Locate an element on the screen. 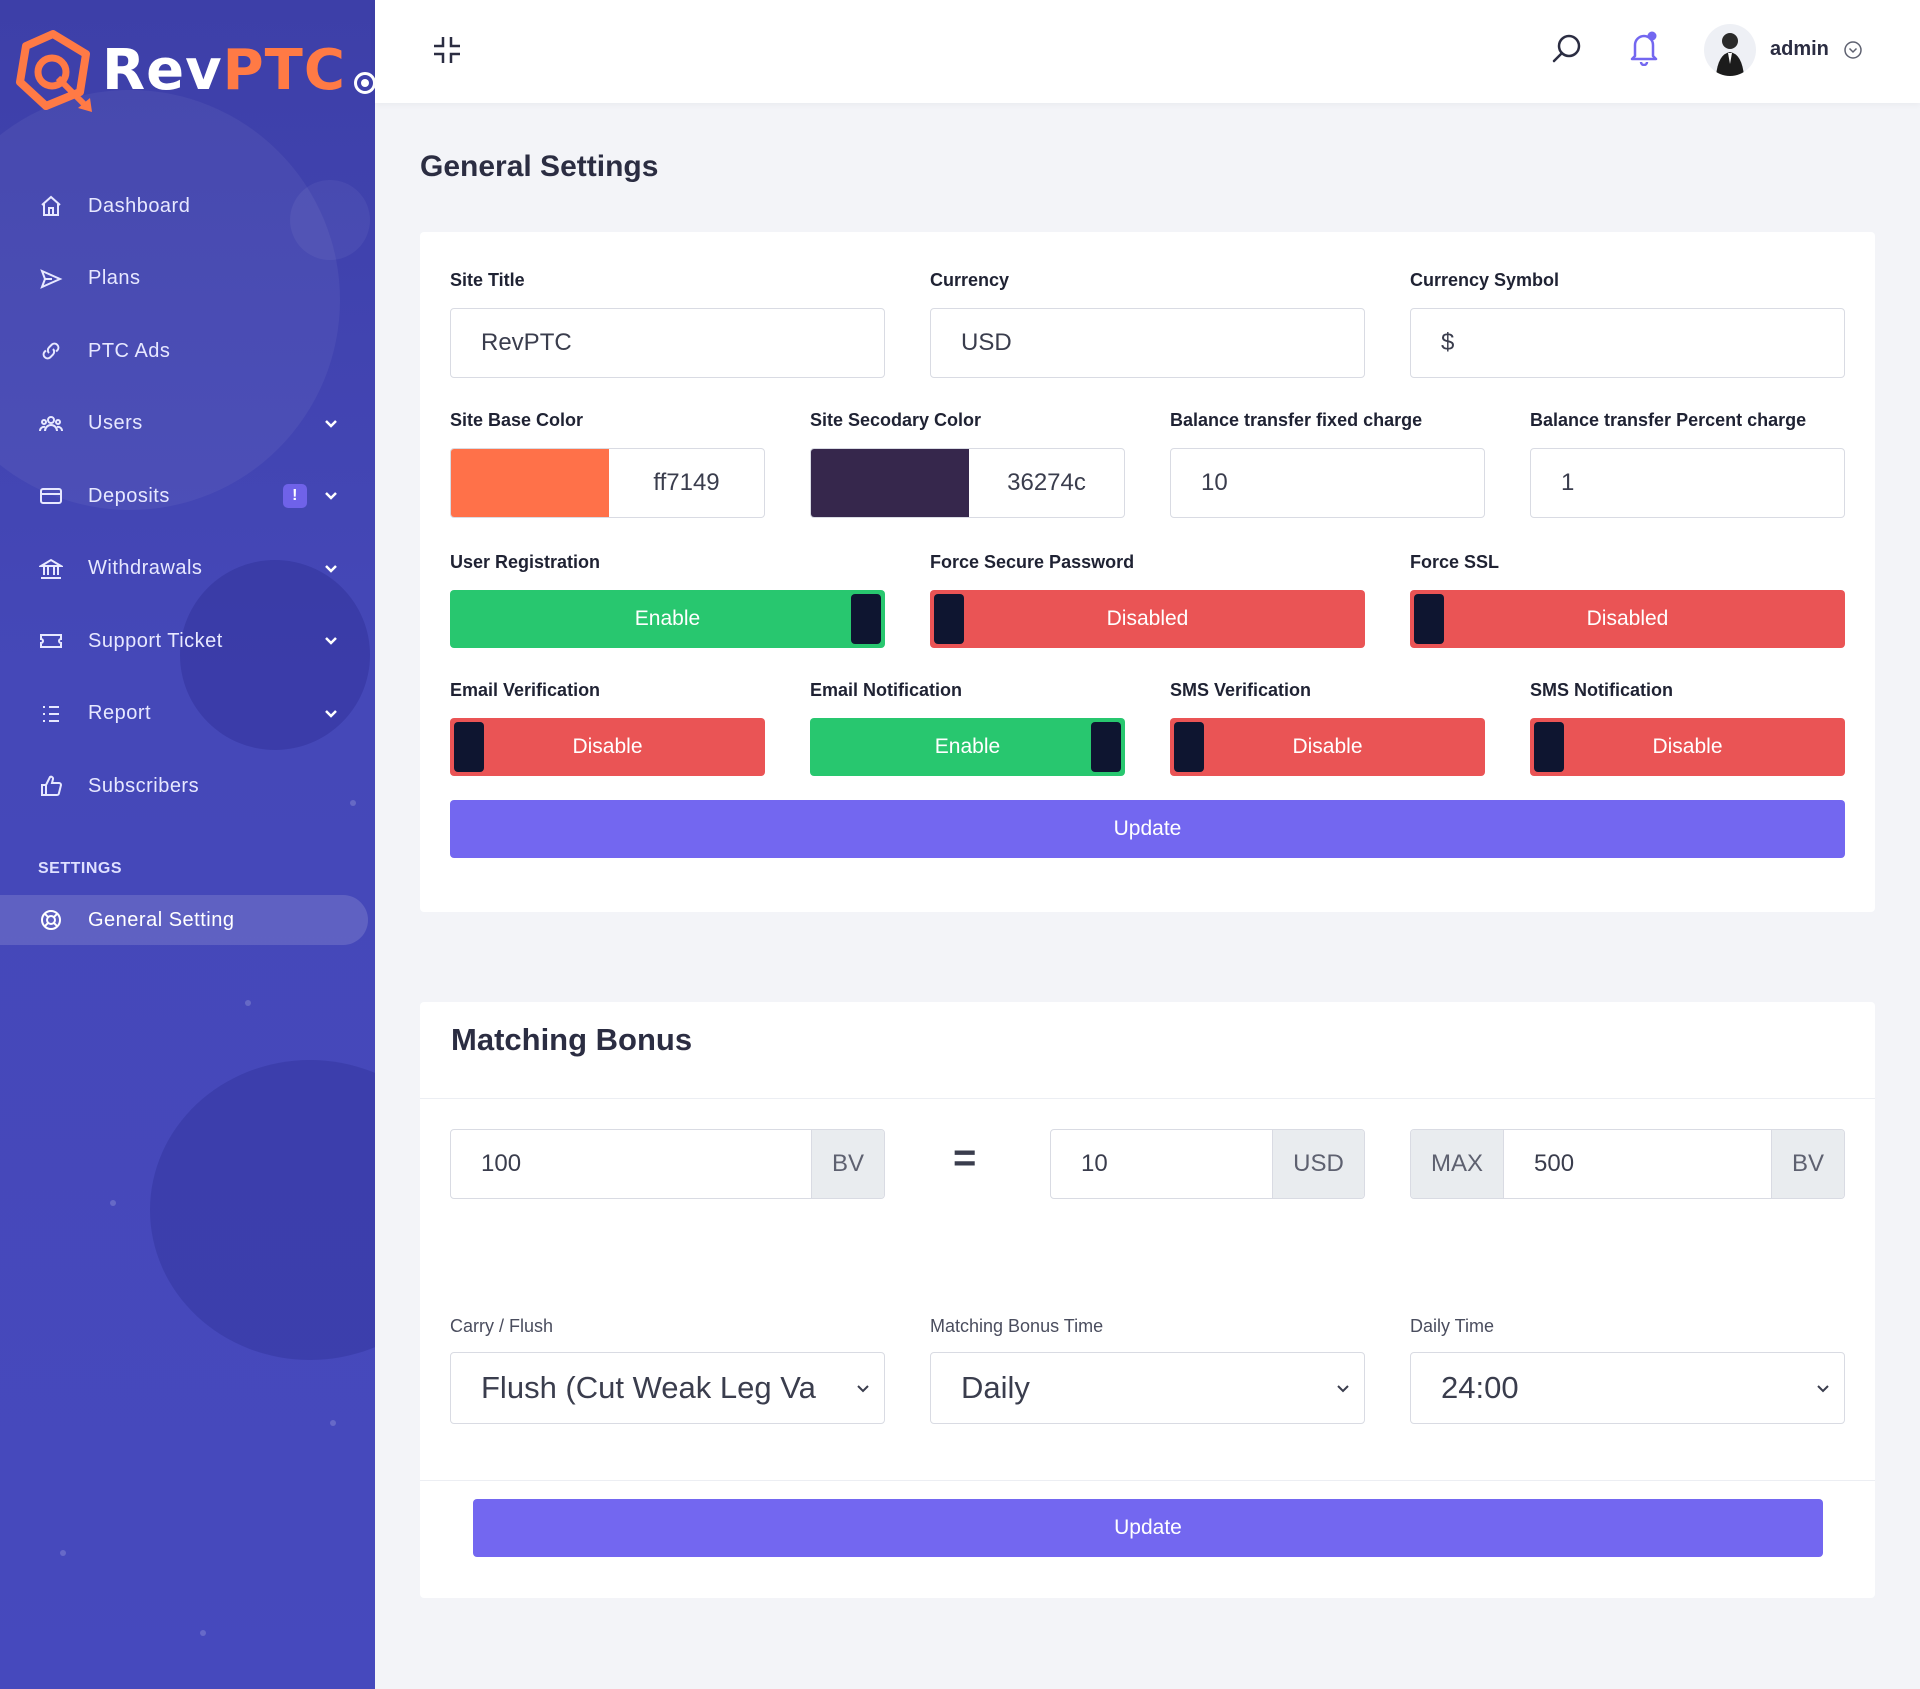 This screenshot has width=1920, height=1689. secondary-color-hex: 36274c is located at coordinates (1046, 483).